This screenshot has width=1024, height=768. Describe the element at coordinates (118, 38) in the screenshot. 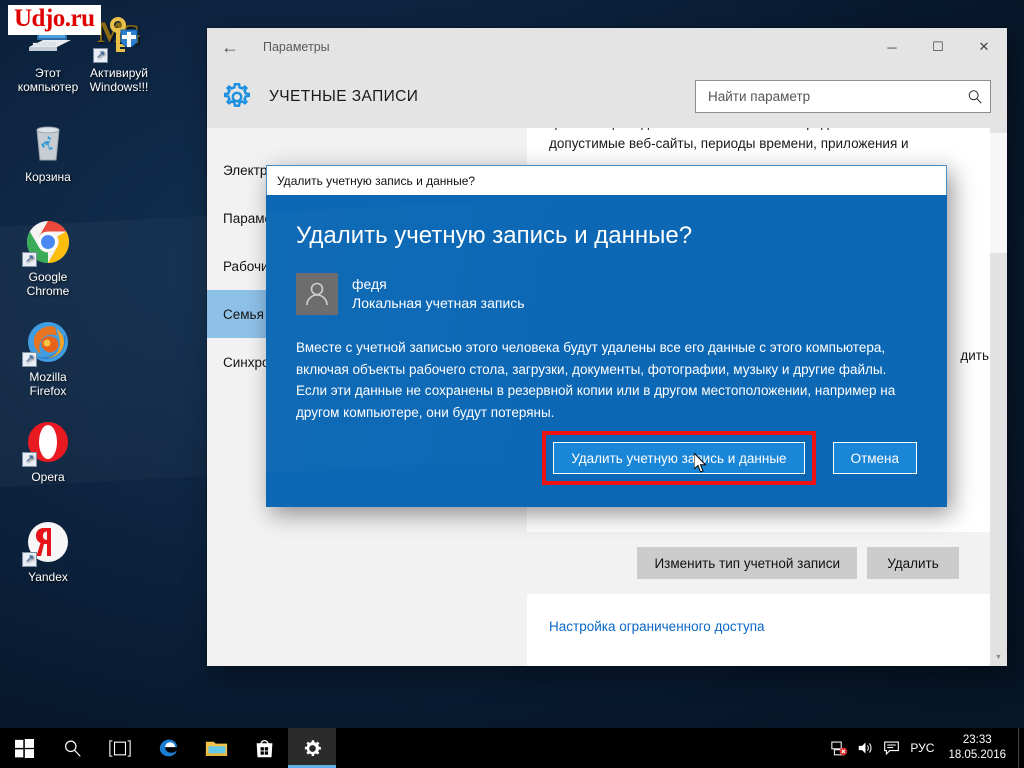

I see `key-shield-icon: M G ↗` at that location.